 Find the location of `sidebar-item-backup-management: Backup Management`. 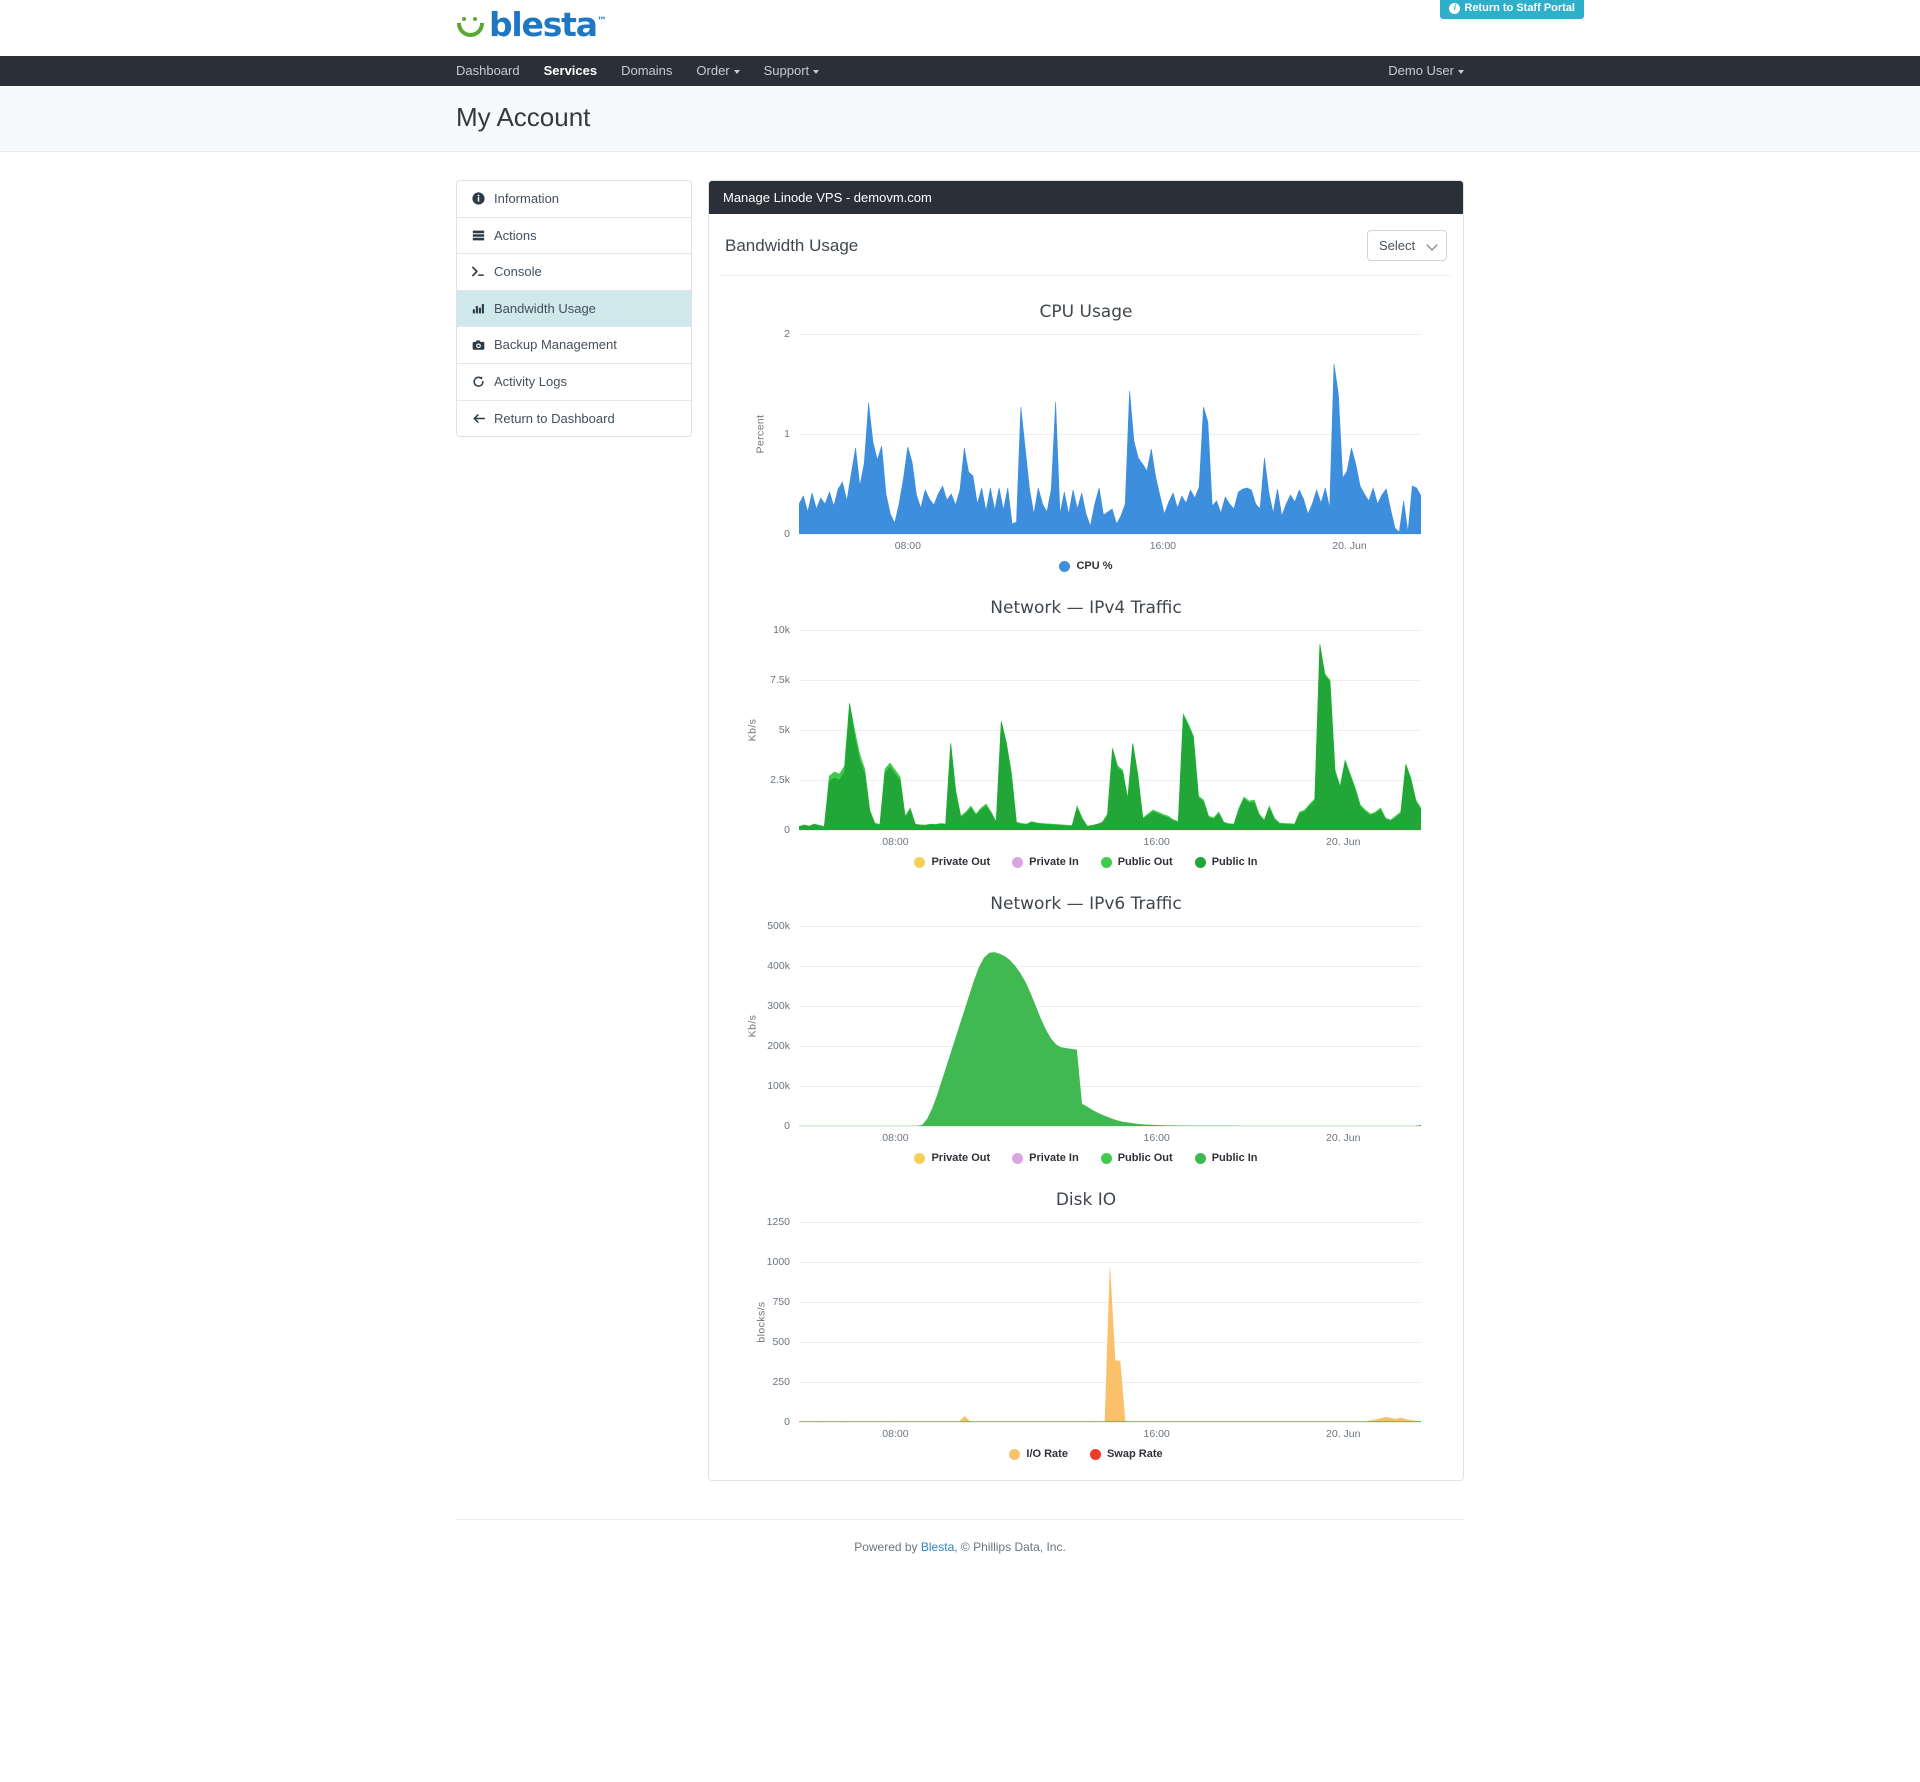

sidebar-item-backup-management: Backup Management is located at coordinates (574, 345).